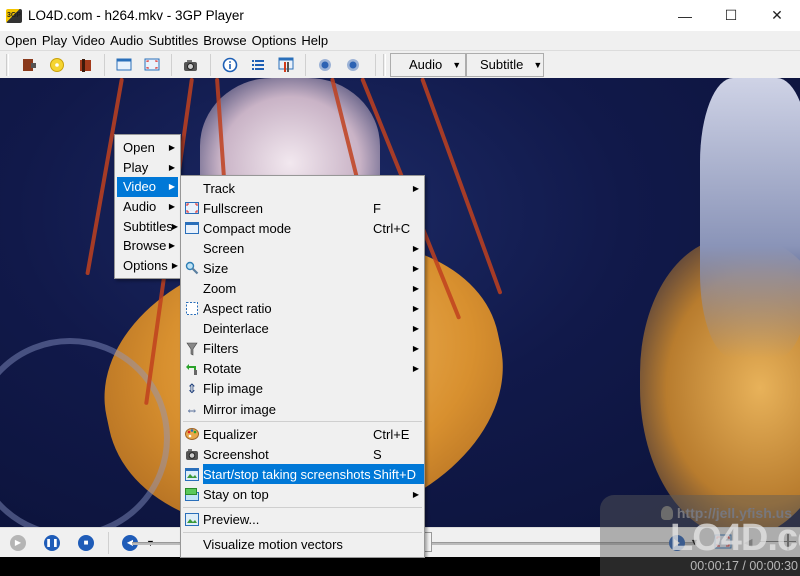 The width and height of the screenshot is (800, 576). I want to click on mute-icon: ◀, so click(748, 542).